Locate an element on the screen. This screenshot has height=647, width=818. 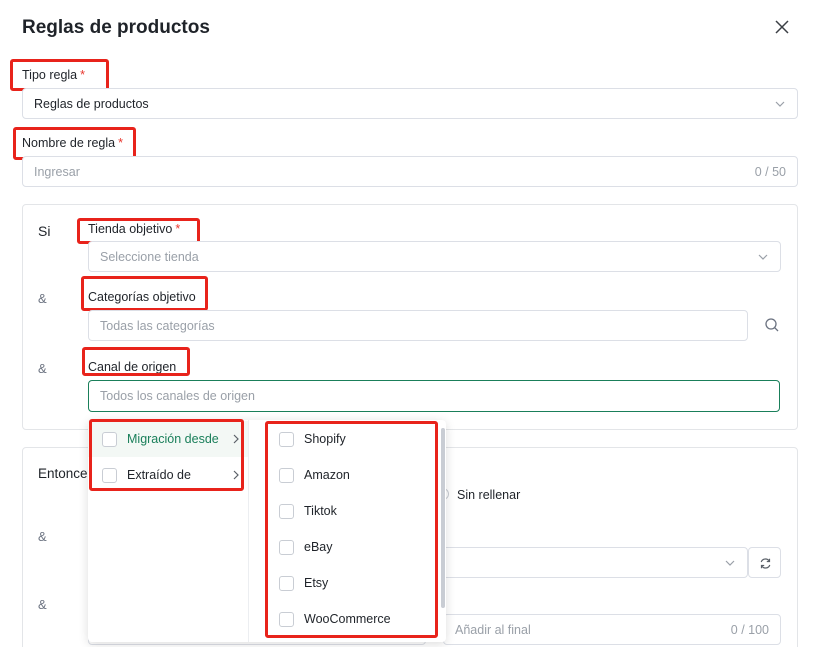
append-input: Añadir al final 0 / 100 is located at coordinates (612, 629).